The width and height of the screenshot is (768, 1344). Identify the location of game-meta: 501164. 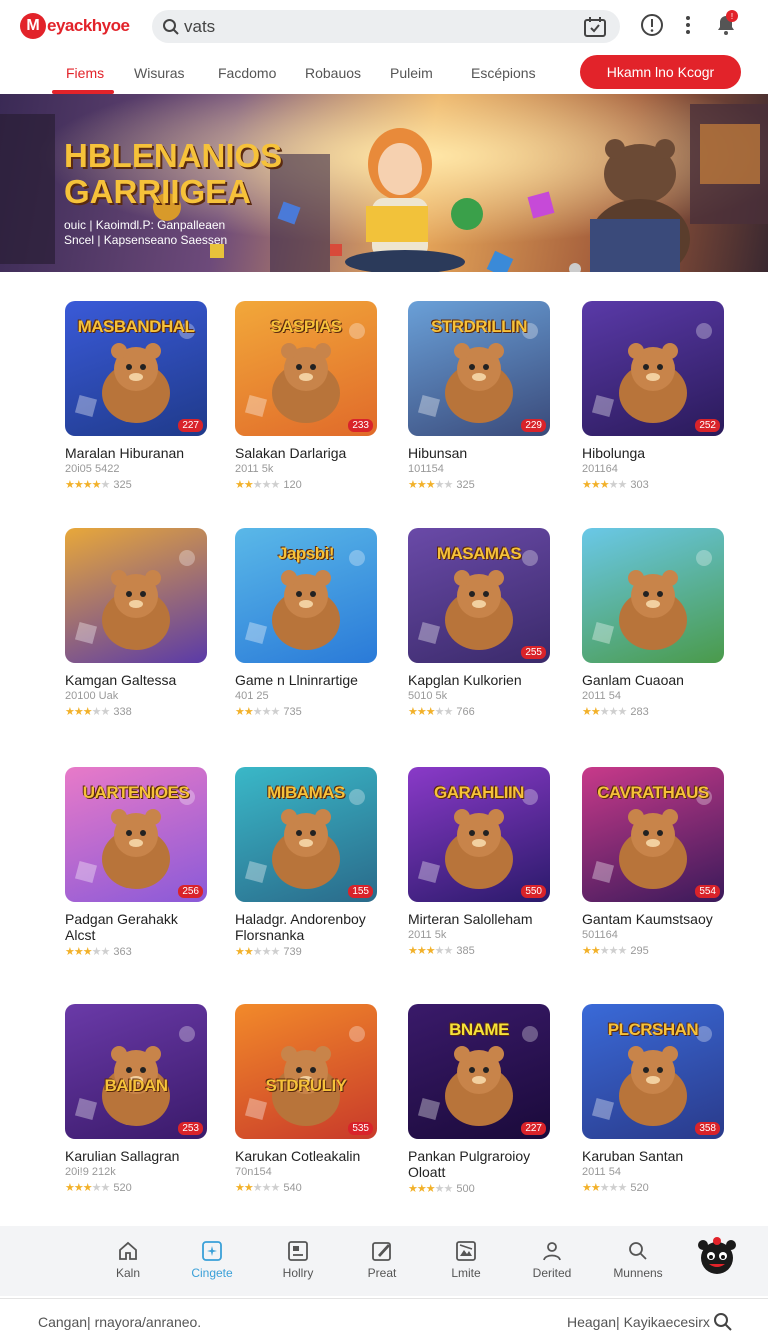
(600, 935).